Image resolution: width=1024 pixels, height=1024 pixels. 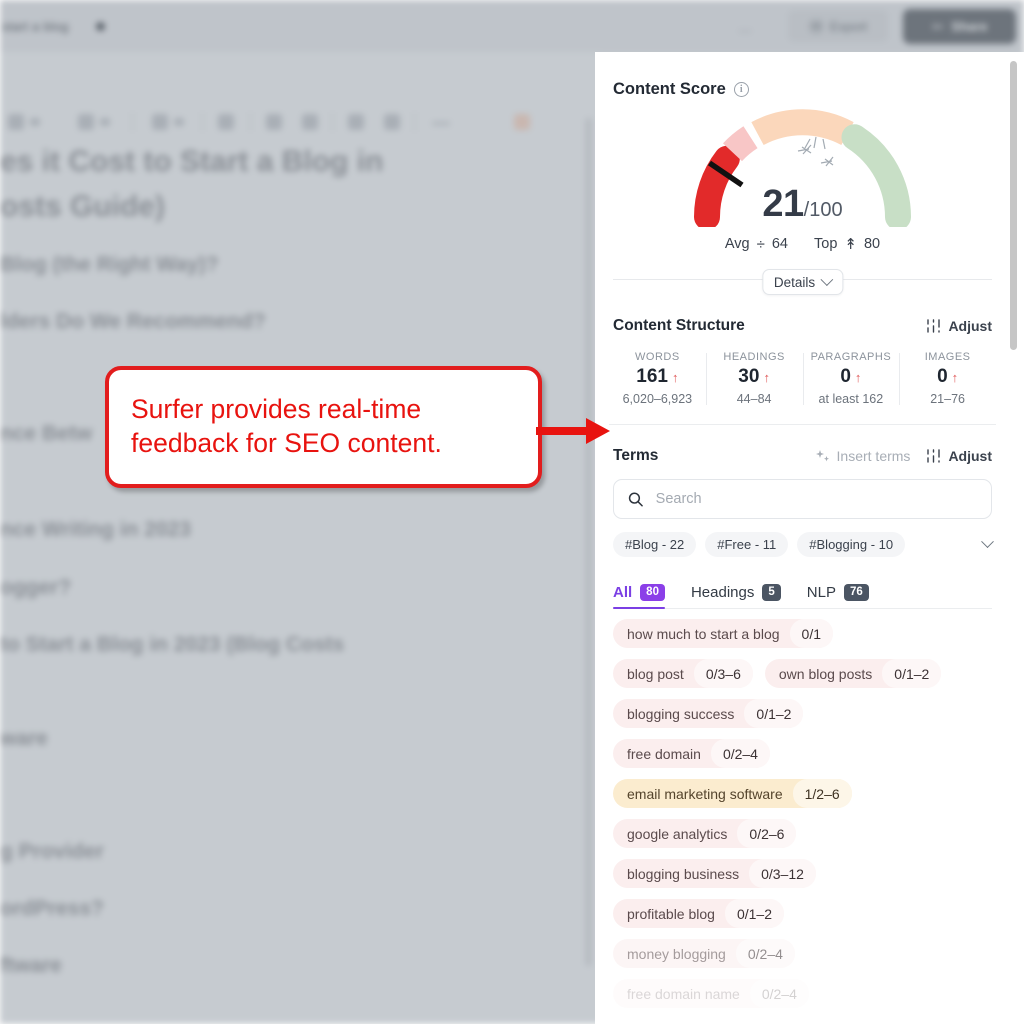 What do you see at coordinates (816, 499) in the screenshot?
I see `search-input` at bounding box center [816, 499].